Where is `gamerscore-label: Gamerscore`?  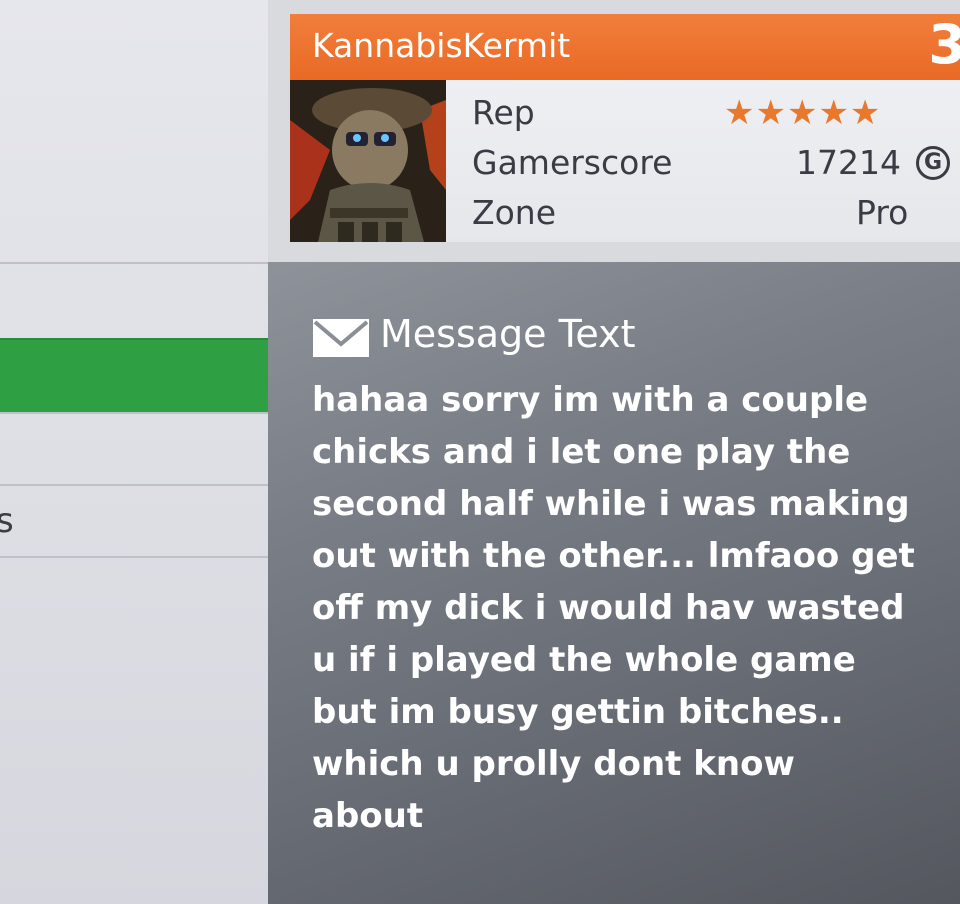
gamerscore-label: Gamerscore is located at coordinates (572, 162).